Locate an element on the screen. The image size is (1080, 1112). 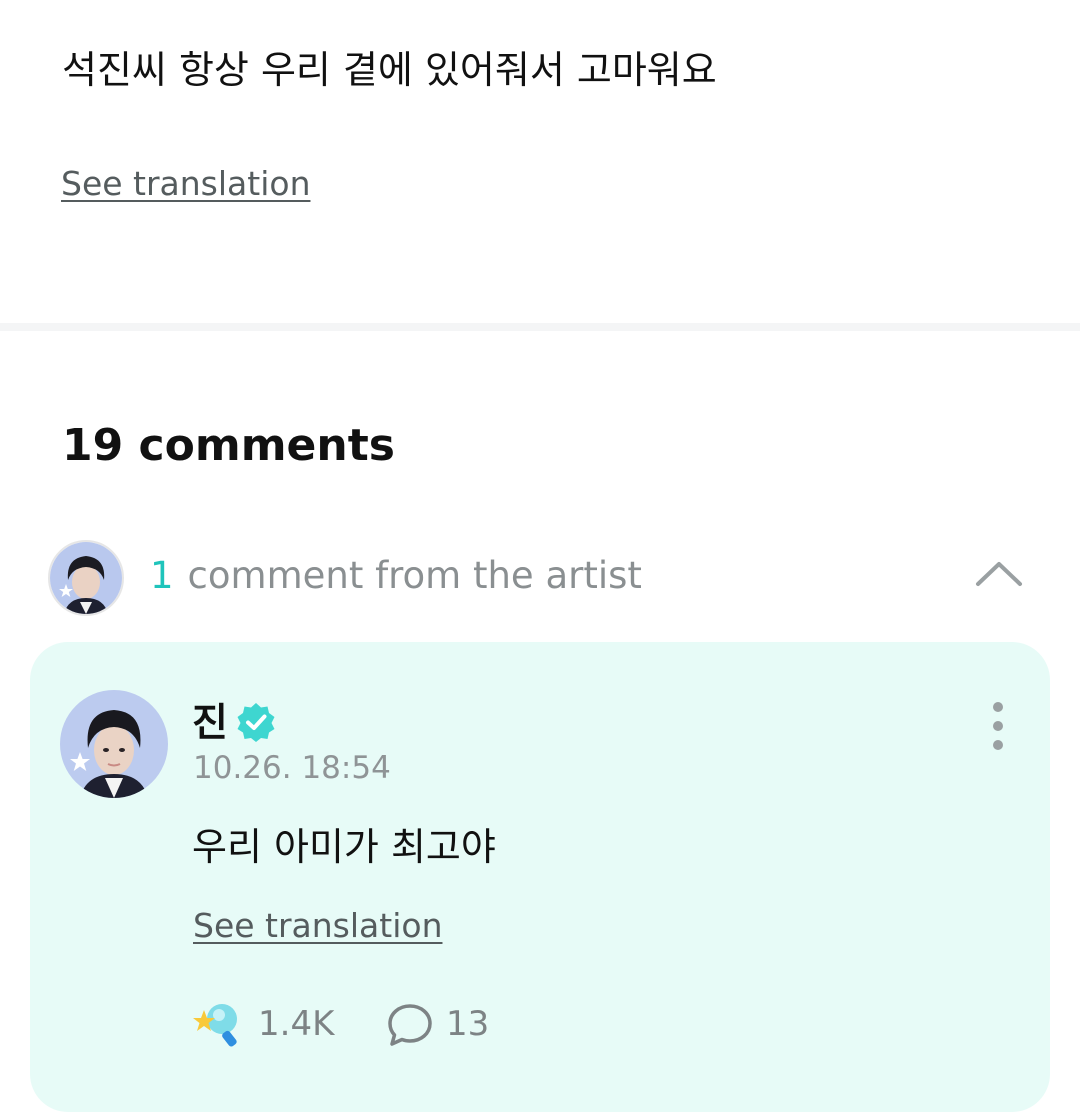
comment-see-translation-link: See translation is located at coordinates (317, 926).